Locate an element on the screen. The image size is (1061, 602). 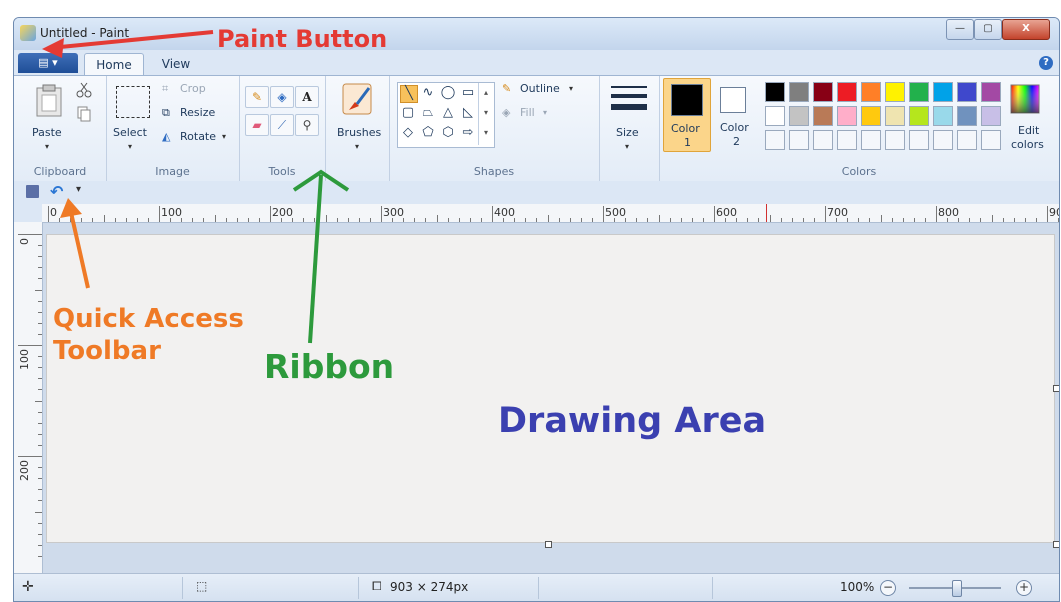
color1-button: Color 1 is located at coordinates (687, 115).